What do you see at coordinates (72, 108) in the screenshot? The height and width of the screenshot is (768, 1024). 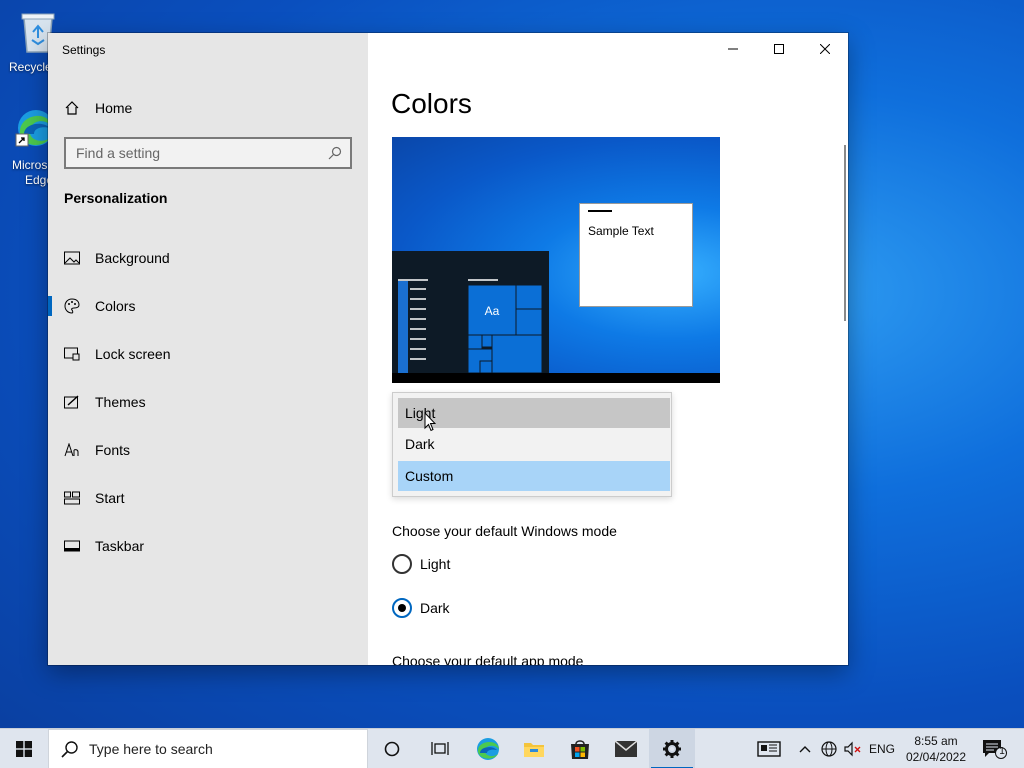 I see `home-icon` at bounding box center [72, 108].